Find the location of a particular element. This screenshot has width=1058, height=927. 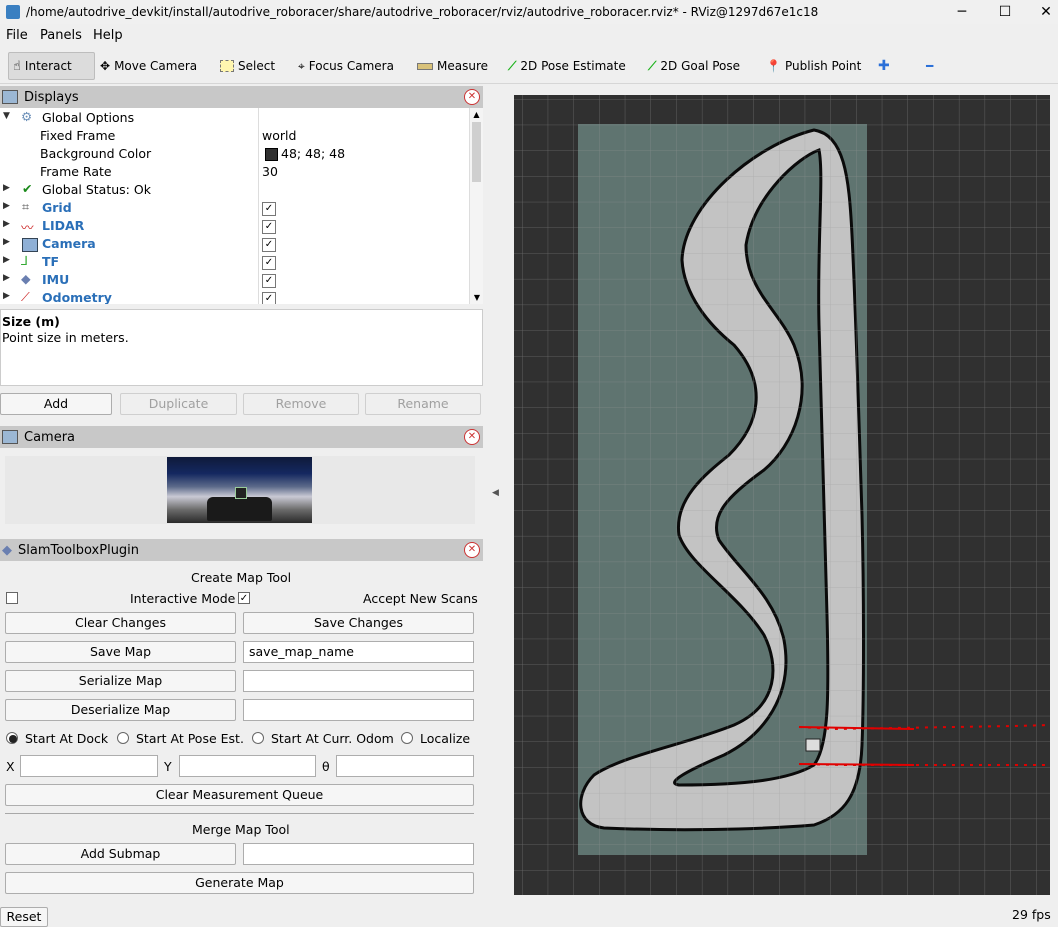

localize-radio is located at coordinates (407, 738).